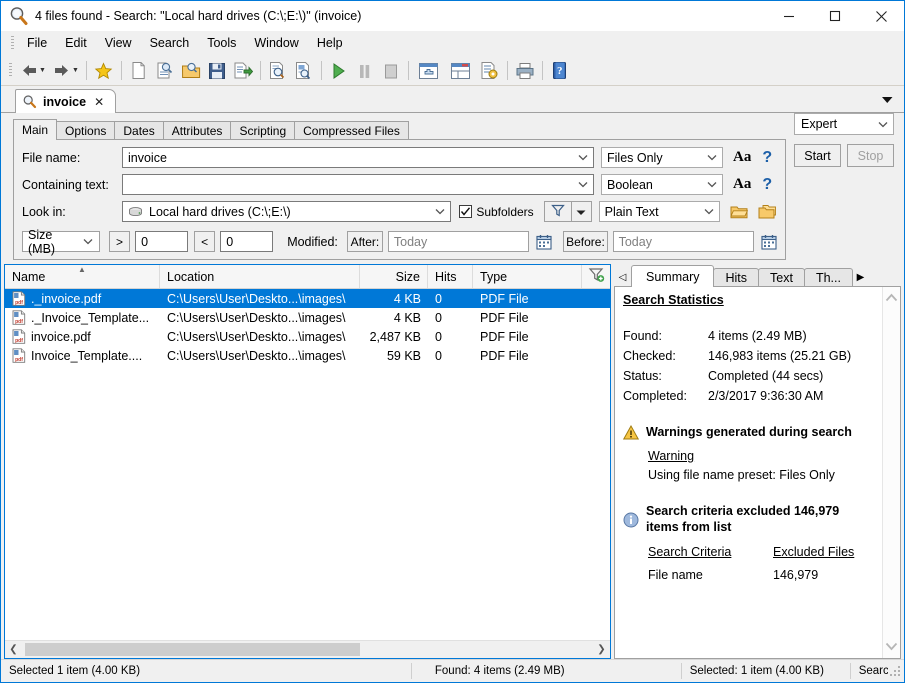 The image size is (905, 683). What do you see at coordinates (191, 70) in the screenshot?
I see `load-search-button` at bounding box center [191, 70].